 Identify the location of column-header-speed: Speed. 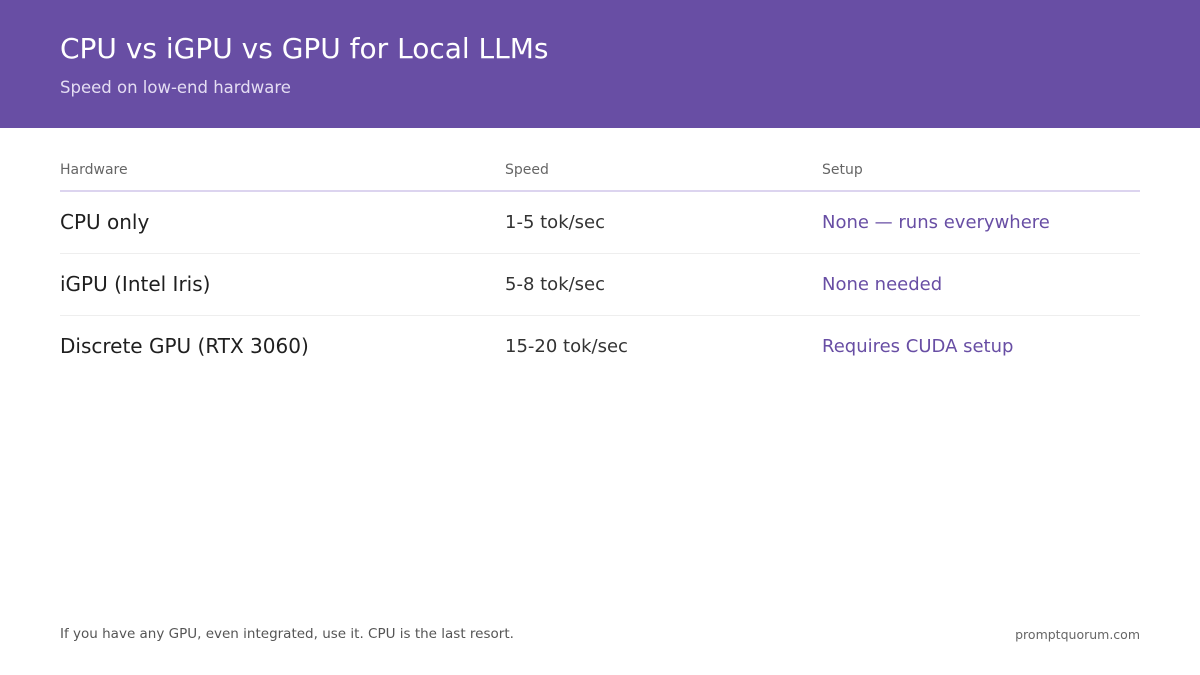
(527, 170).